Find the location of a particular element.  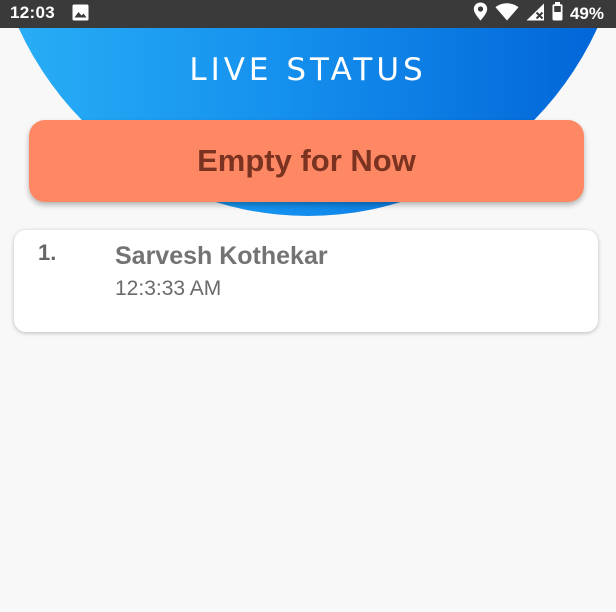

signal-icon is located at coordinates (535, 14).